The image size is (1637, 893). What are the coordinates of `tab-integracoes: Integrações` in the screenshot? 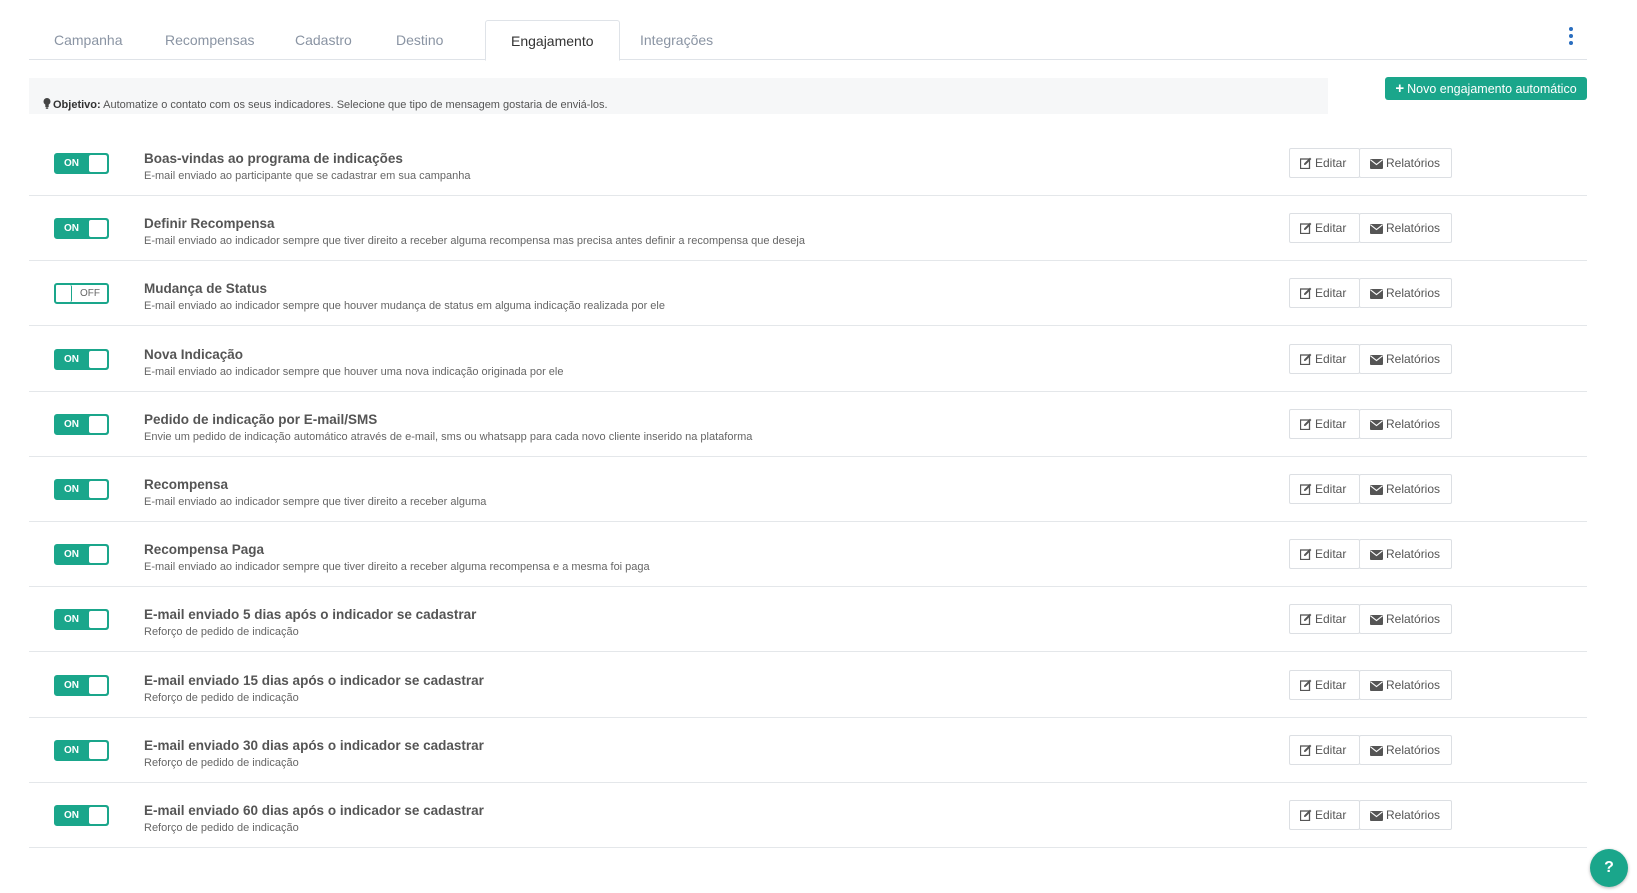 It's located at (676, 40).